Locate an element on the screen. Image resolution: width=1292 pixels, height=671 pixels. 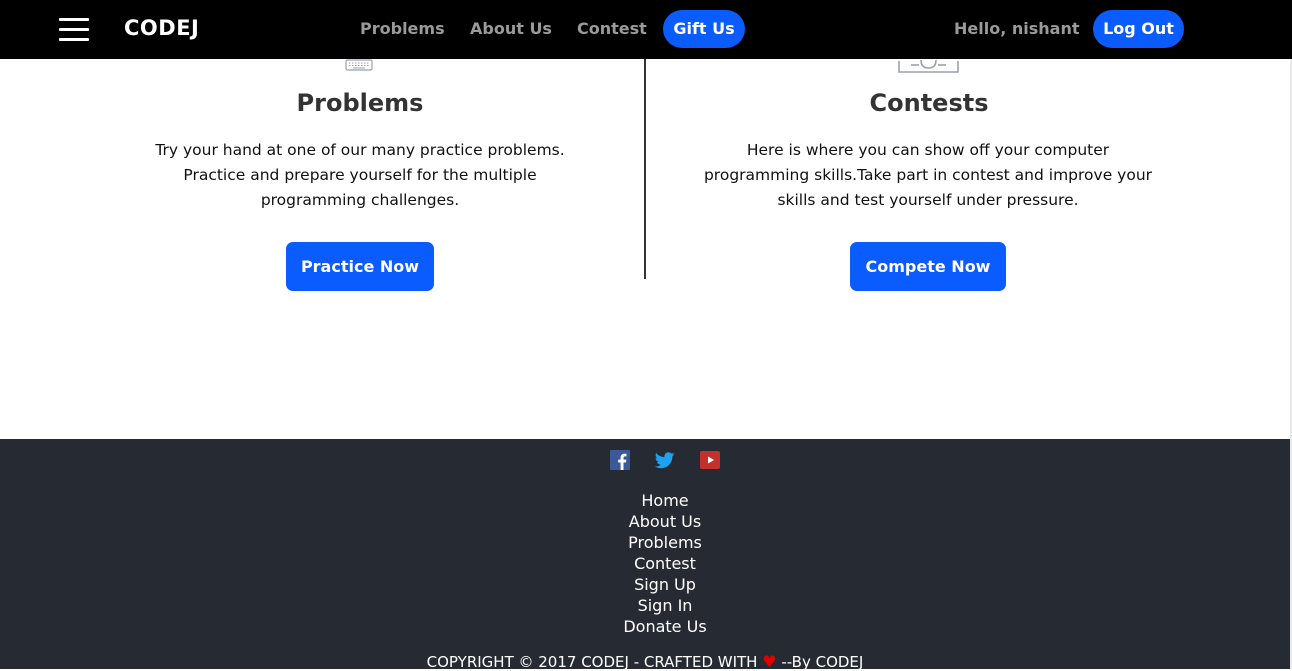
problems-description-line: programming challenges. is located at coordinates (360, 200).